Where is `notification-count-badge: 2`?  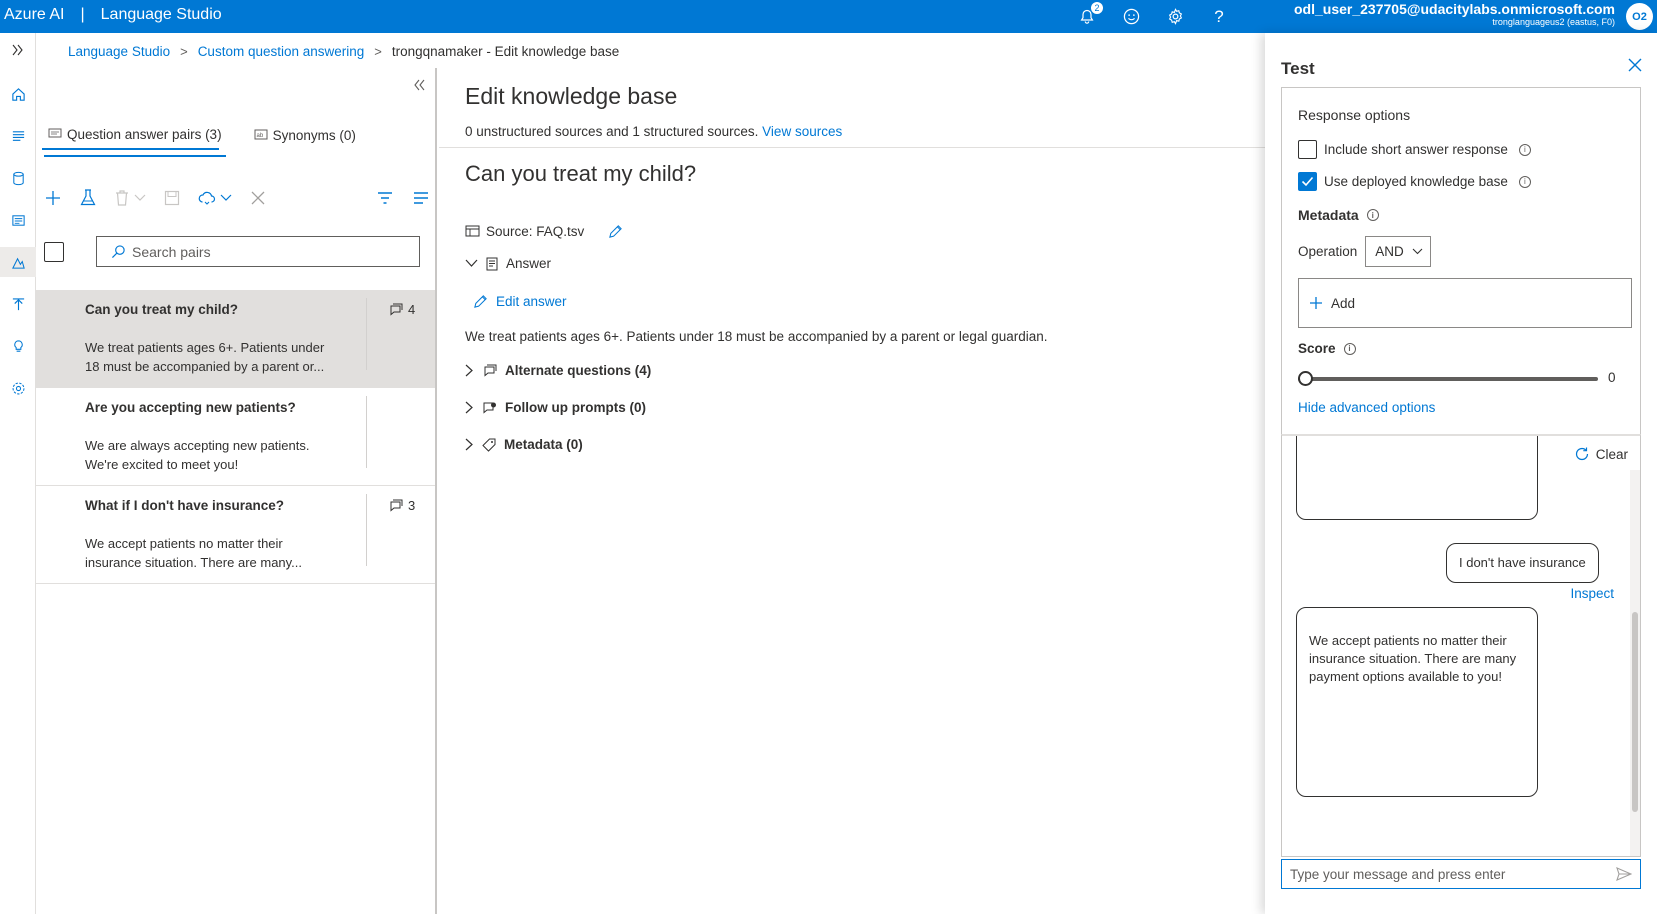
notification-count-badge: 2 is located at coordinates (1097, 7).